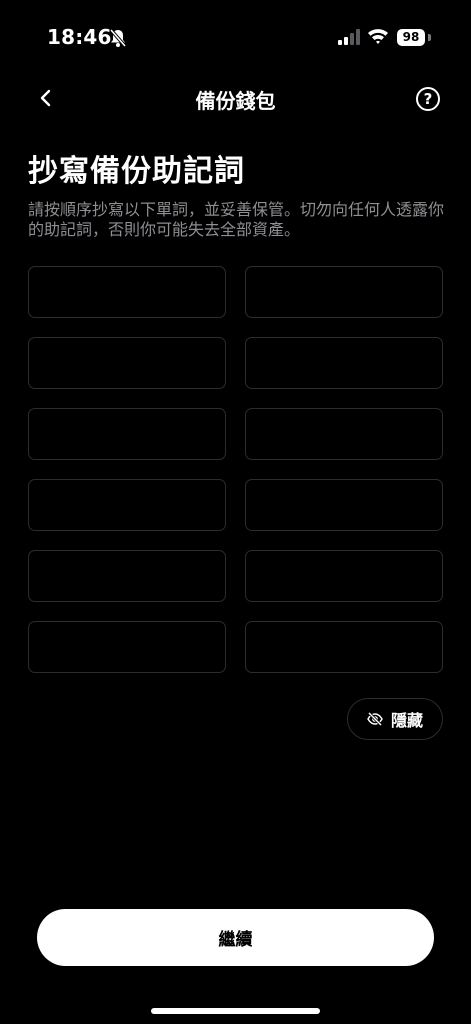 This screenshot has width=471, height=1024. What do you see at coordinates (429, 37) in the screenshot?
I see `battery-nub` at bounding box center [429, 37].